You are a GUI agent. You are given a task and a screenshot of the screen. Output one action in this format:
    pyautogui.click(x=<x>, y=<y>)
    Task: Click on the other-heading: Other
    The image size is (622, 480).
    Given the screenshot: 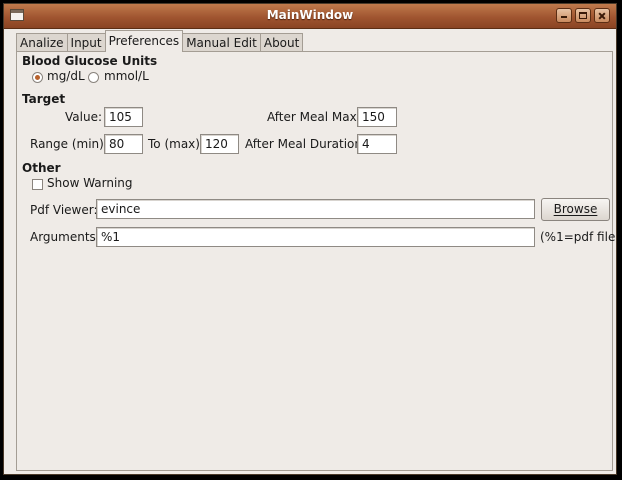 What is the action you would take?
    pyautogui.click(x=41, y=168)
    